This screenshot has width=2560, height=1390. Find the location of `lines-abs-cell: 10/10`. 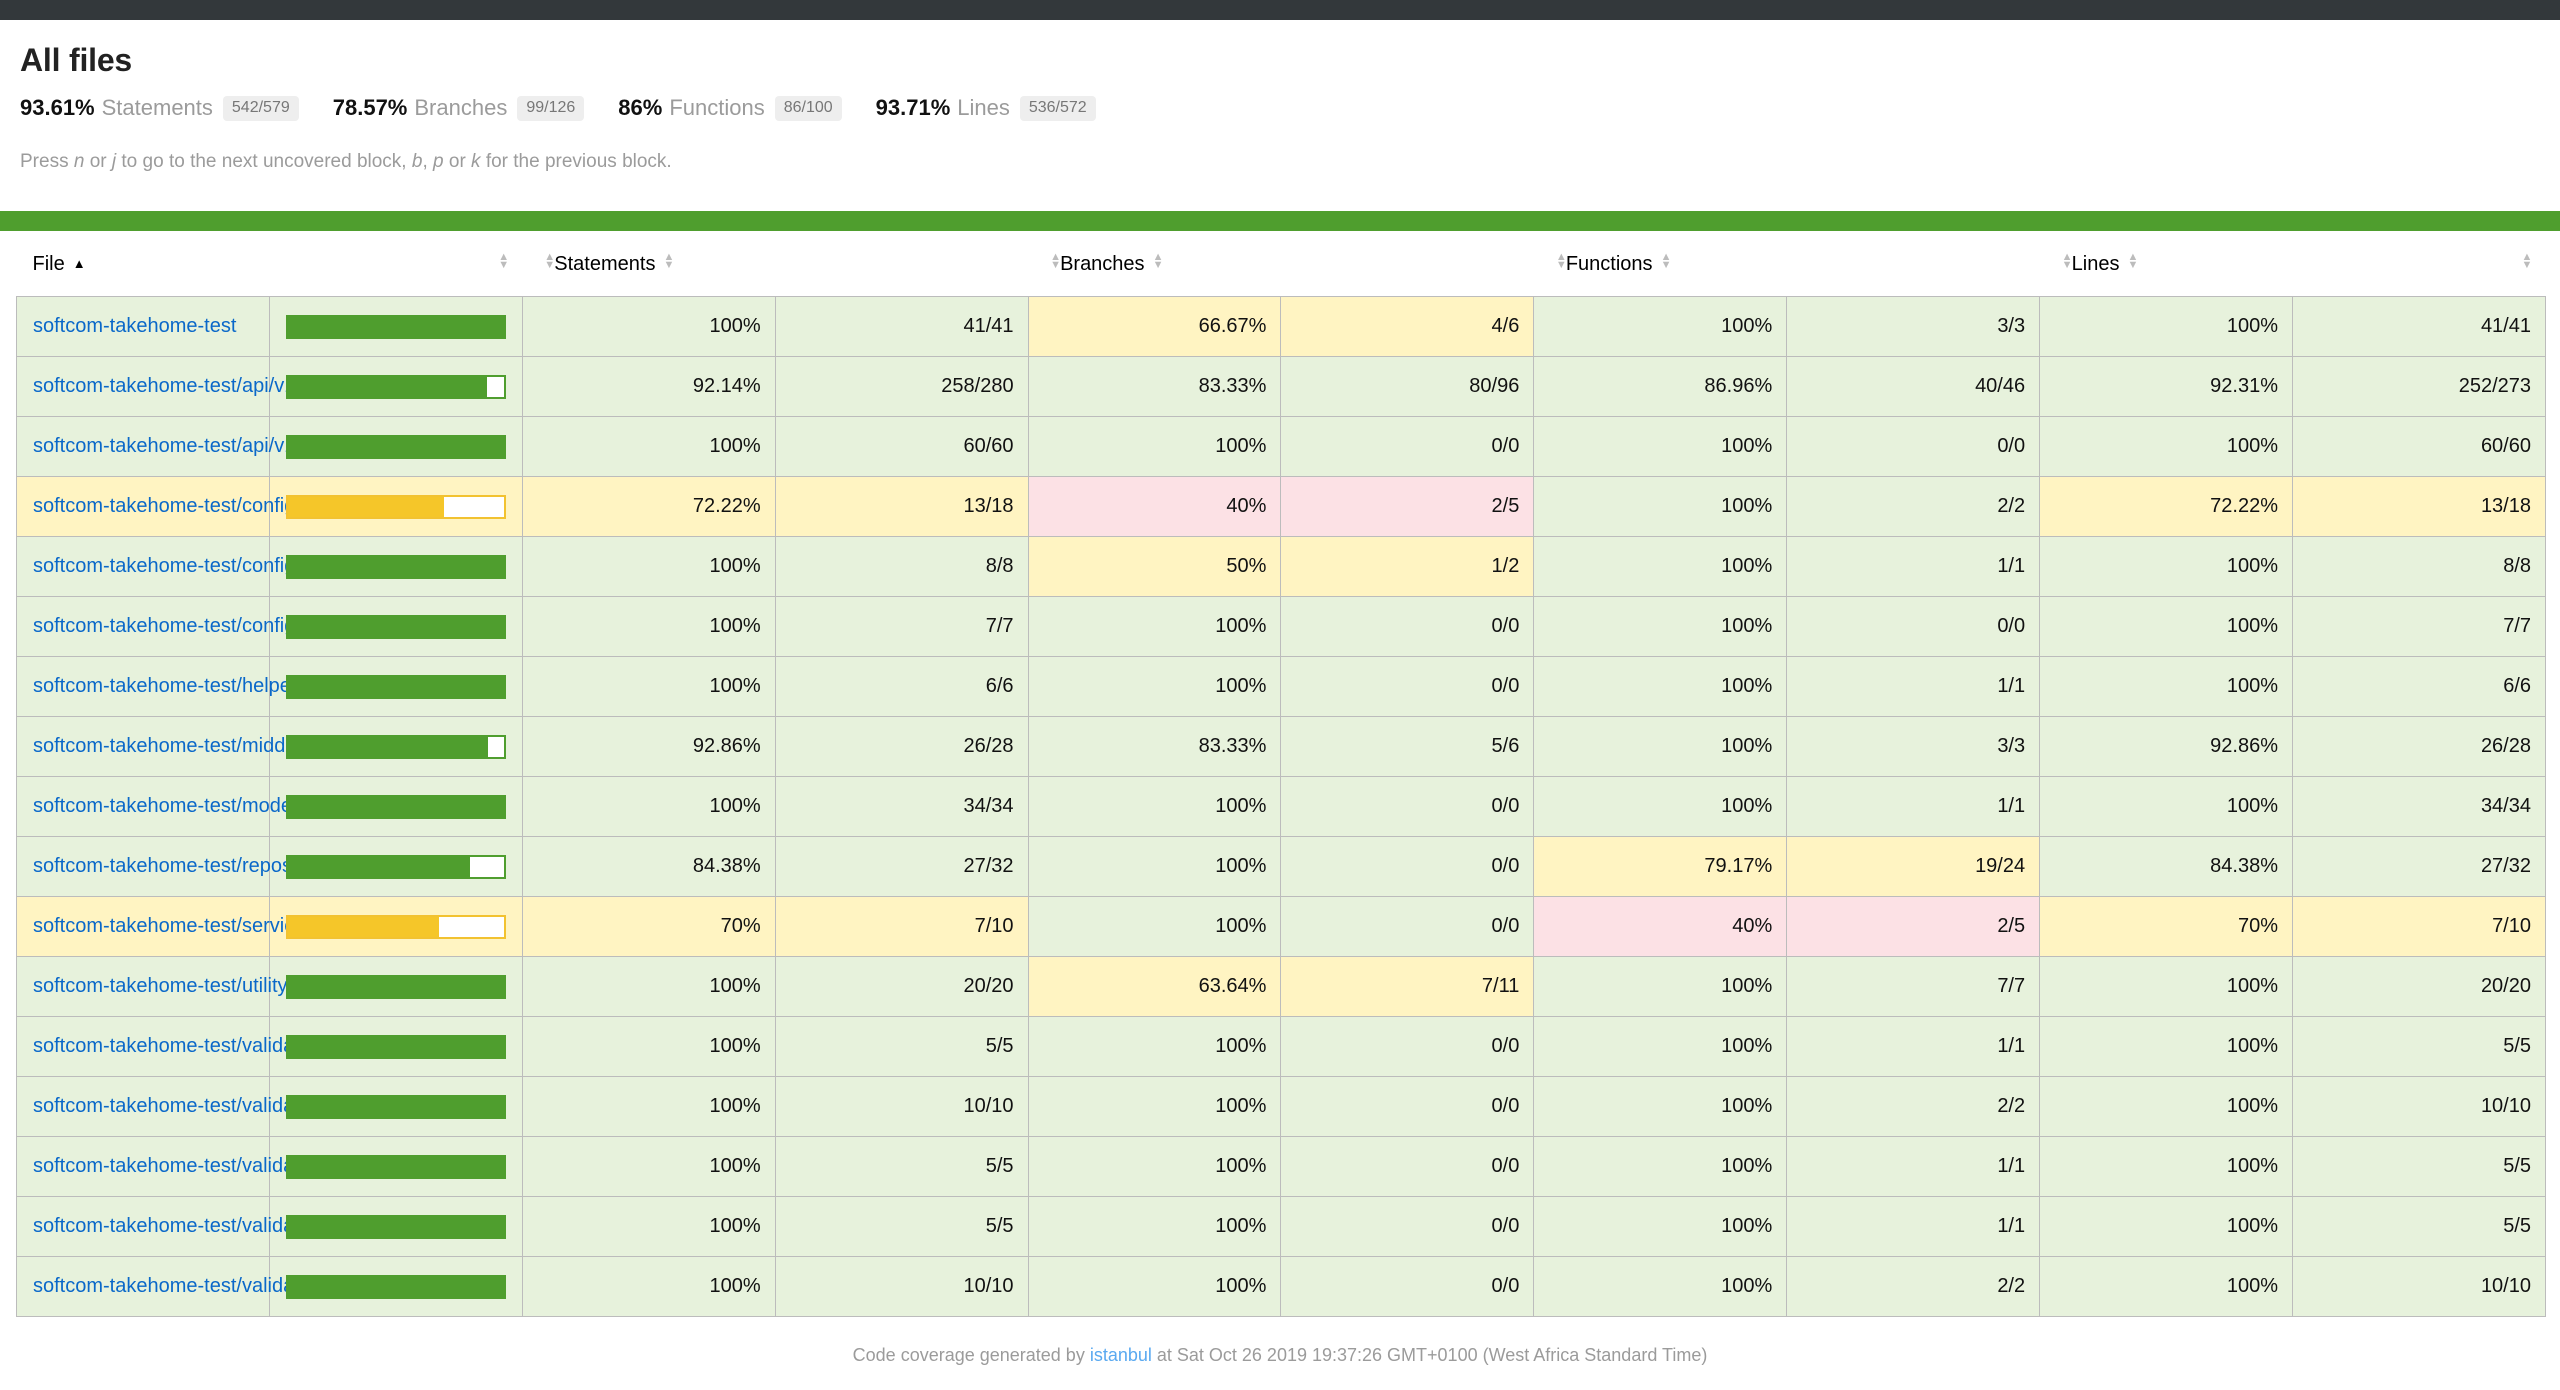

lines-abs-cell: 10/10 is located at coordinates (2419, 1286).